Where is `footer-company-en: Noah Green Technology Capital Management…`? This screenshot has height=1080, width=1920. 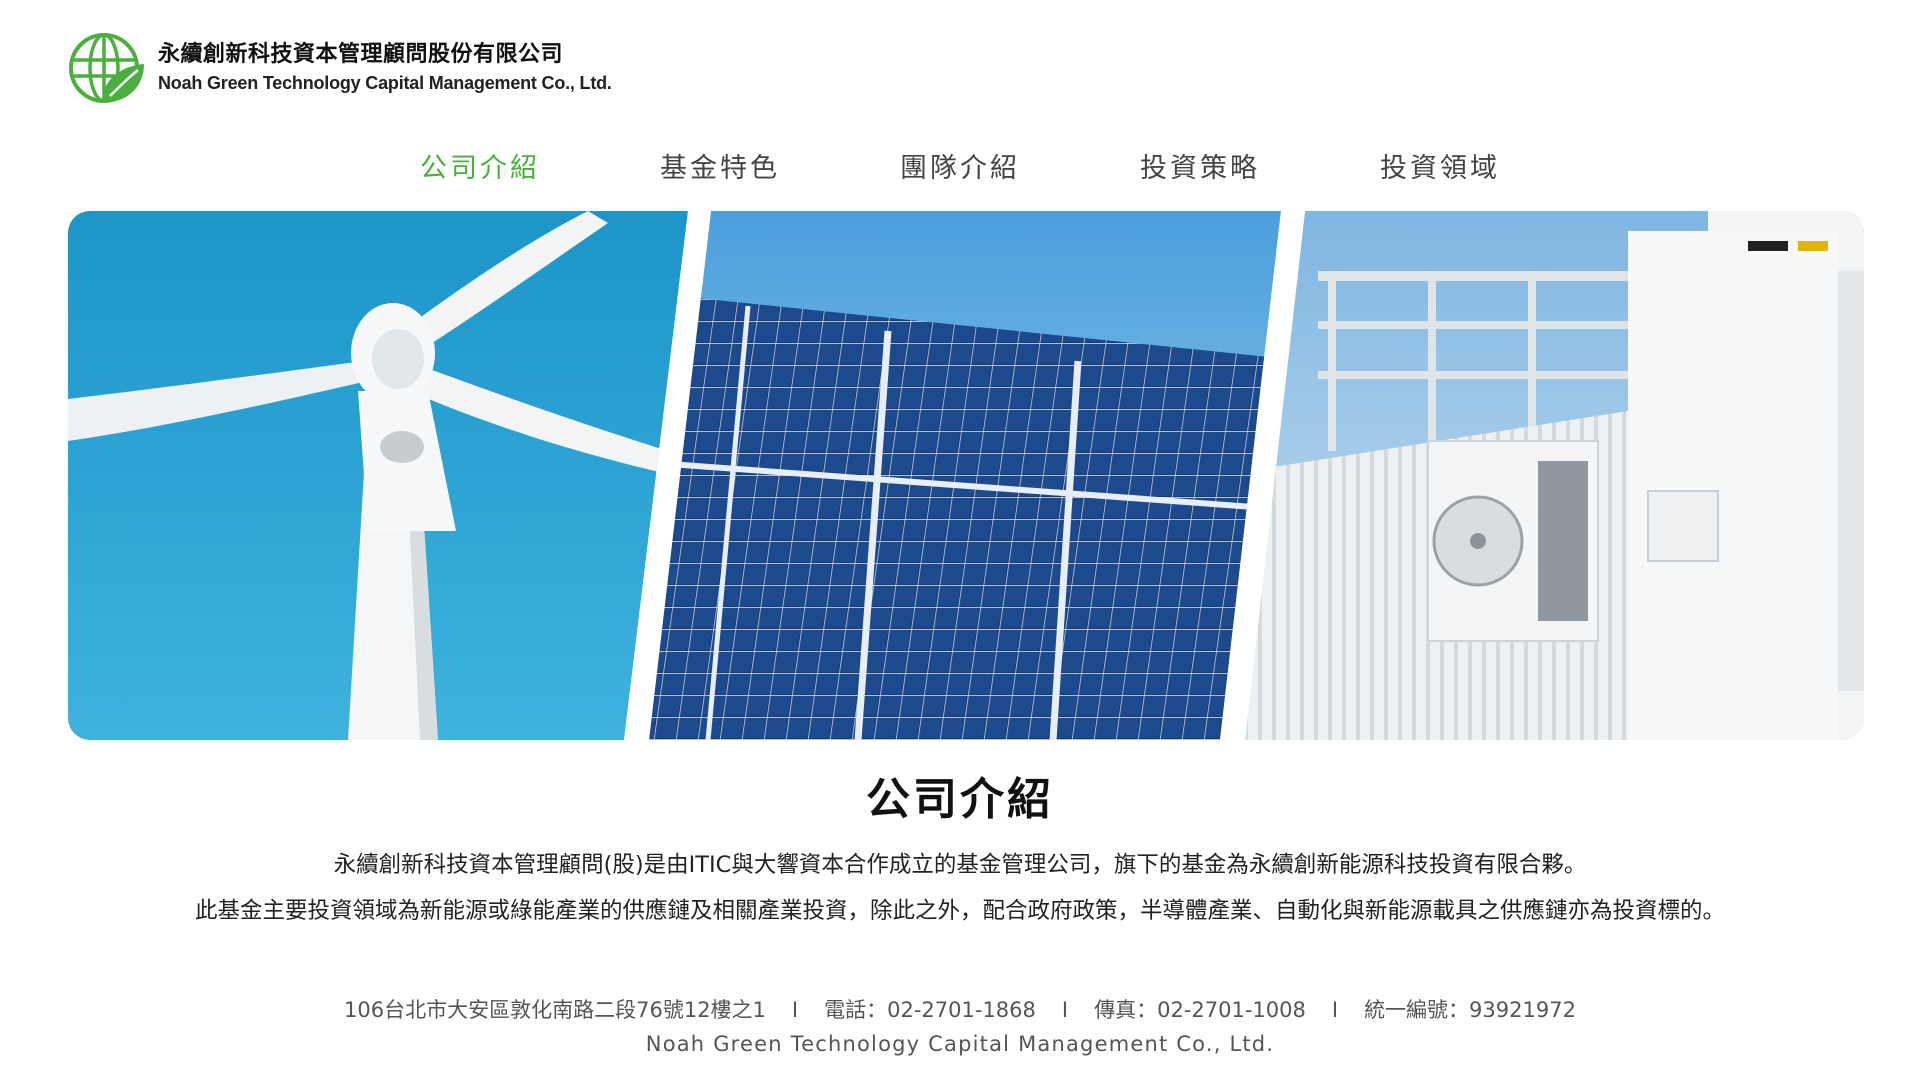 footer-company-en: Noah Green Technology Capital Management… is located at coordinates (960, 1044).